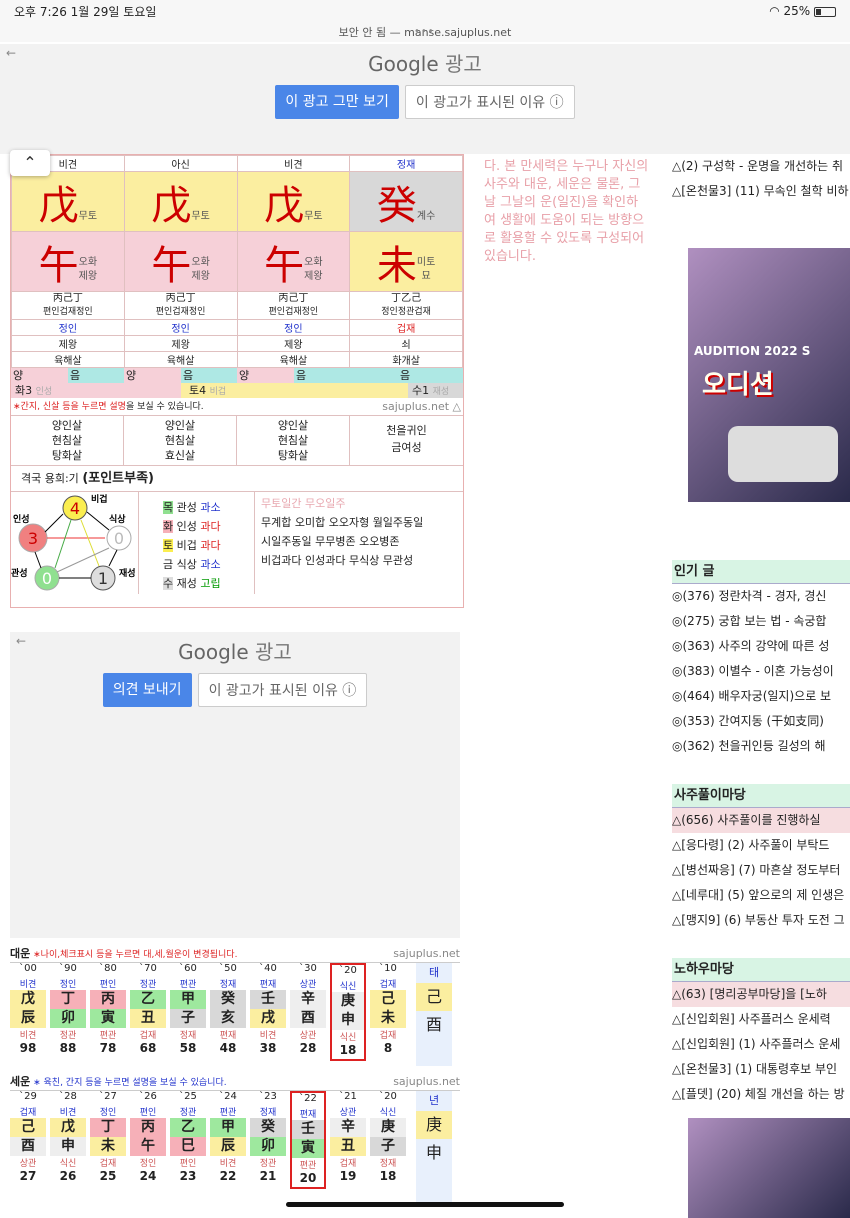 This screenshot has width=850, height=1218. I want to click on pattern-line: 시일주동일 무무병존 오오병존, so click(359, 541).